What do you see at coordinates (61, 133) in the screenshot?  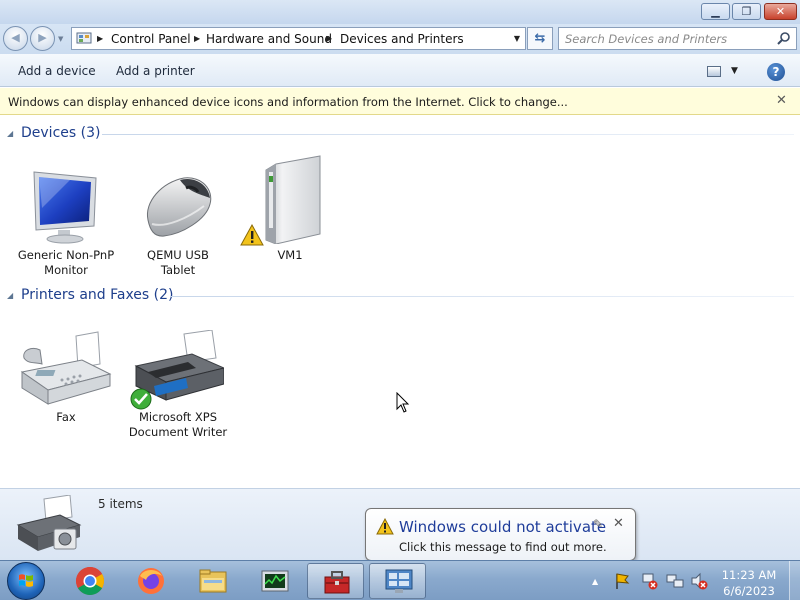 I see `group-title: Devices (3)` at bounding box center [61, 133].